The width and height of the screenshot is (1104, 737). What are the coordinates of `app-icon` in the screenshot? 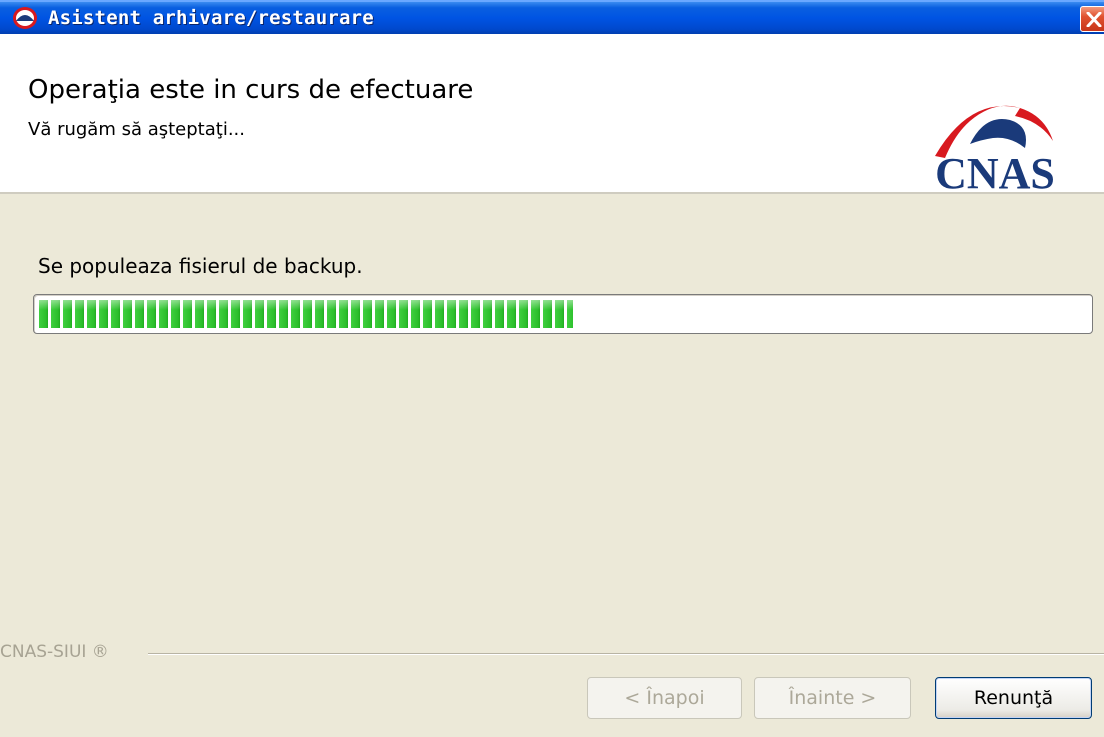 It's located at (25, 18).